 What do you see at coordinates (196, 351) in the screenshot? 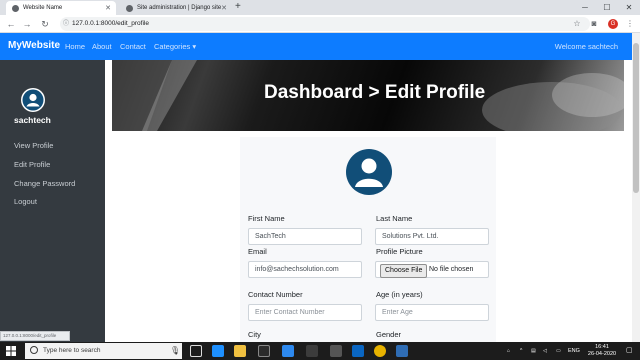
I see `task-view-icon` at bounding box center [196, 351].